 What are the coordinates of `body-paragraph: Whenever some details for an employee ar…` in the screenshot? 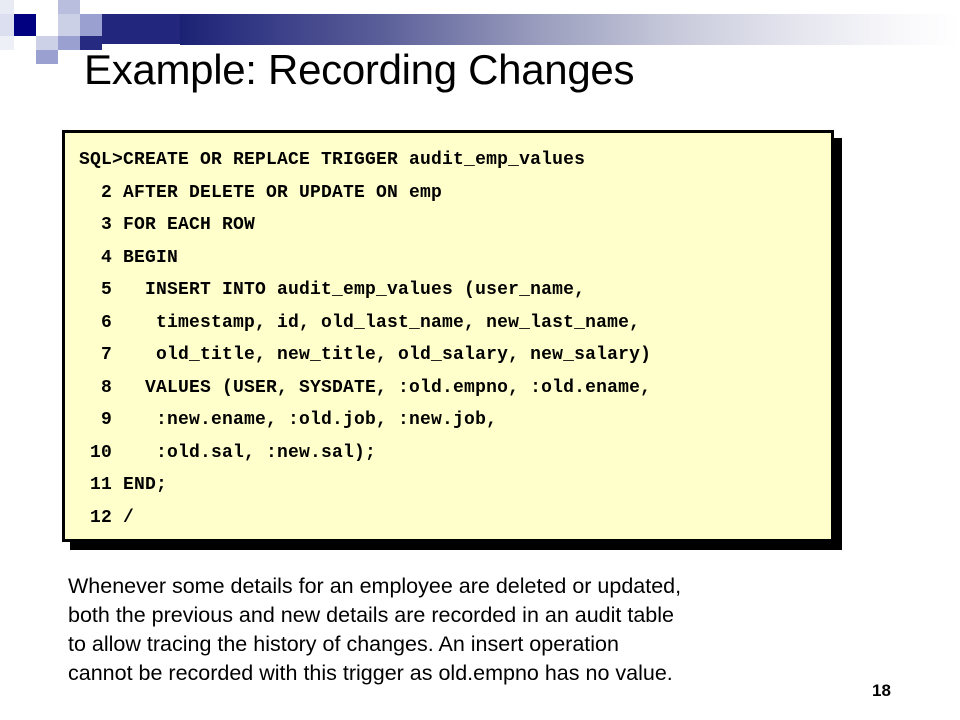 It's located at (463, 630).